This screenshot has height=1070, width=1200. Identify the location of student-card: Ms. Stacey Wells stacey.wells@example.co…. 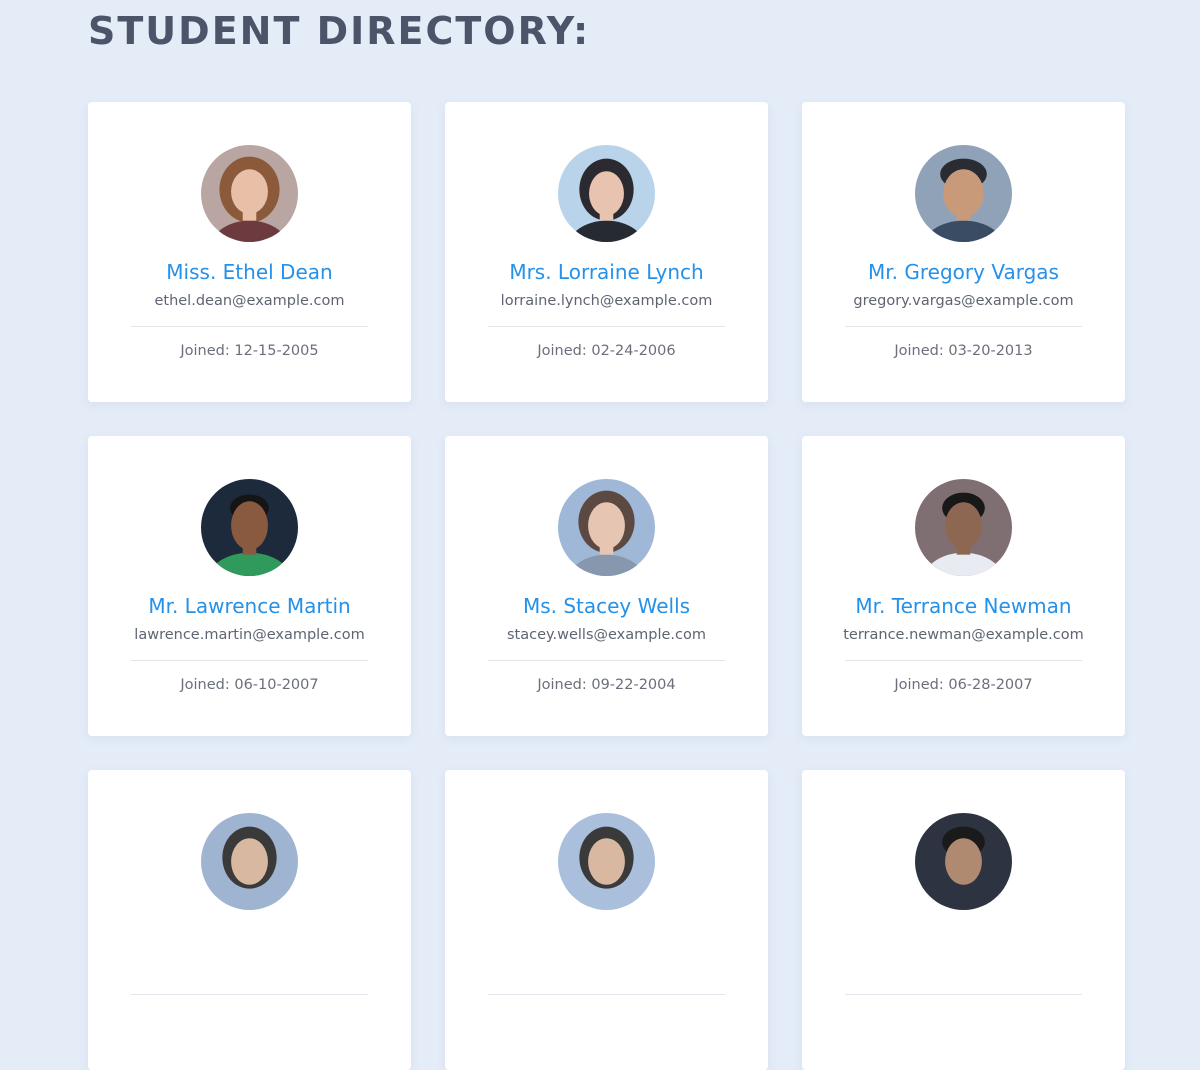
(606, 586).